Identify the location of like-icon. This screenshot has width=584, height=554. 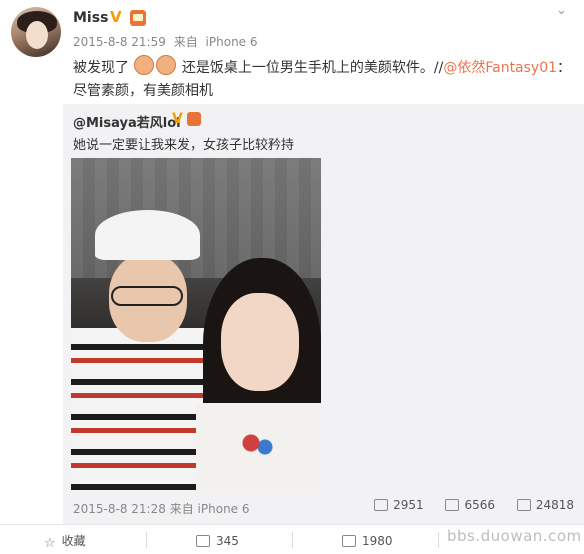
(523, 505).